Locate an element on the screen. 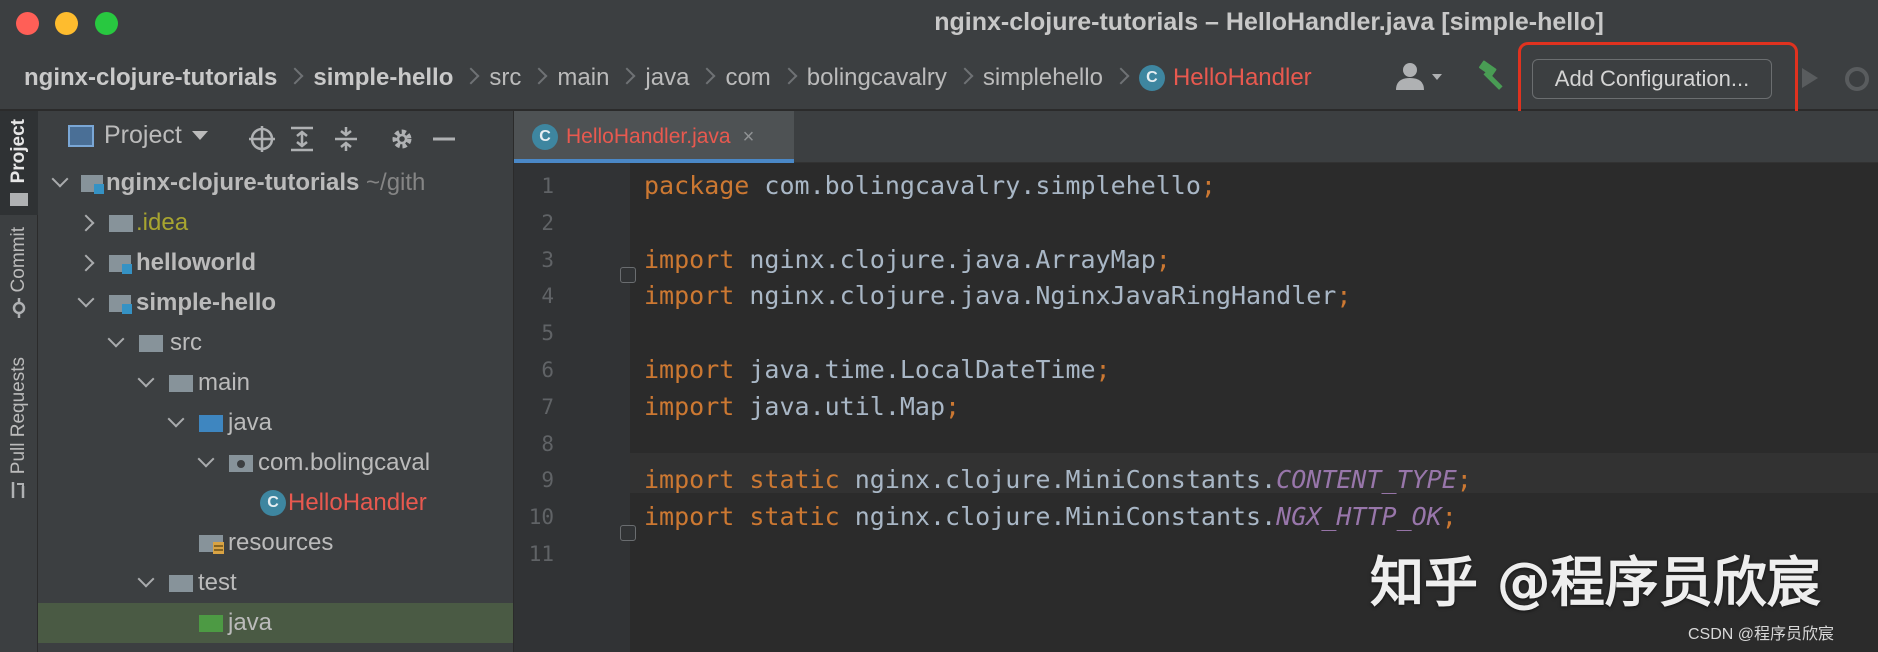 The width and height of the screenshot is (1878, 652). breadcrumb-item: java is located at coordinates (667, 78).